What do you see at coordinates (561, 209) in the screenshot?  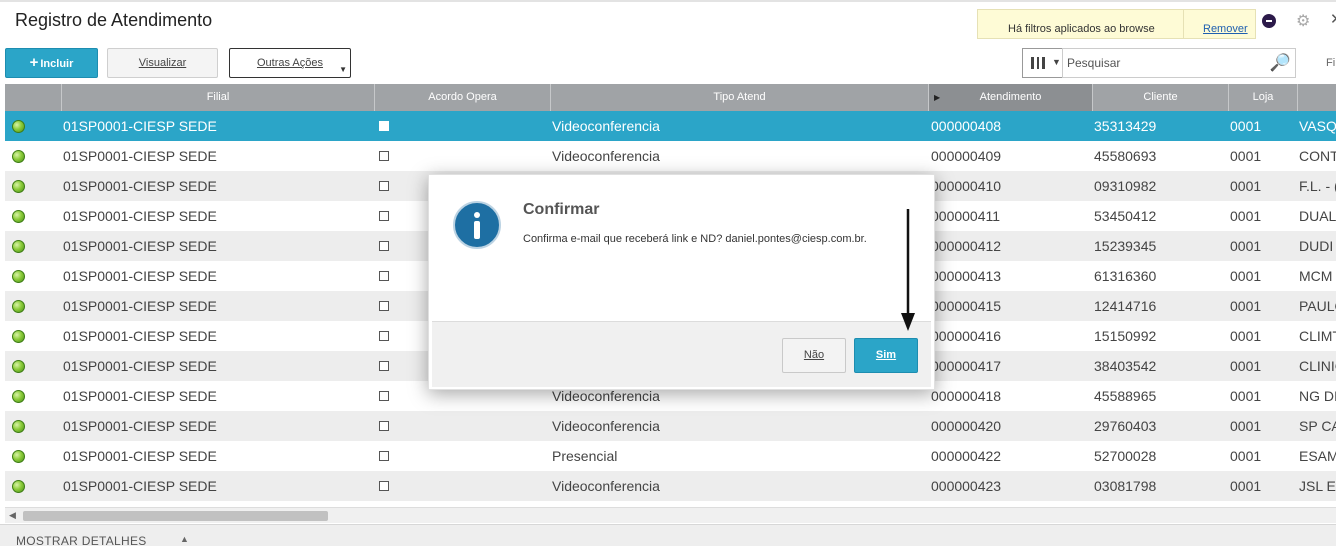 I see `dialog-title: Confirmar` at bounding box center [561, 209].